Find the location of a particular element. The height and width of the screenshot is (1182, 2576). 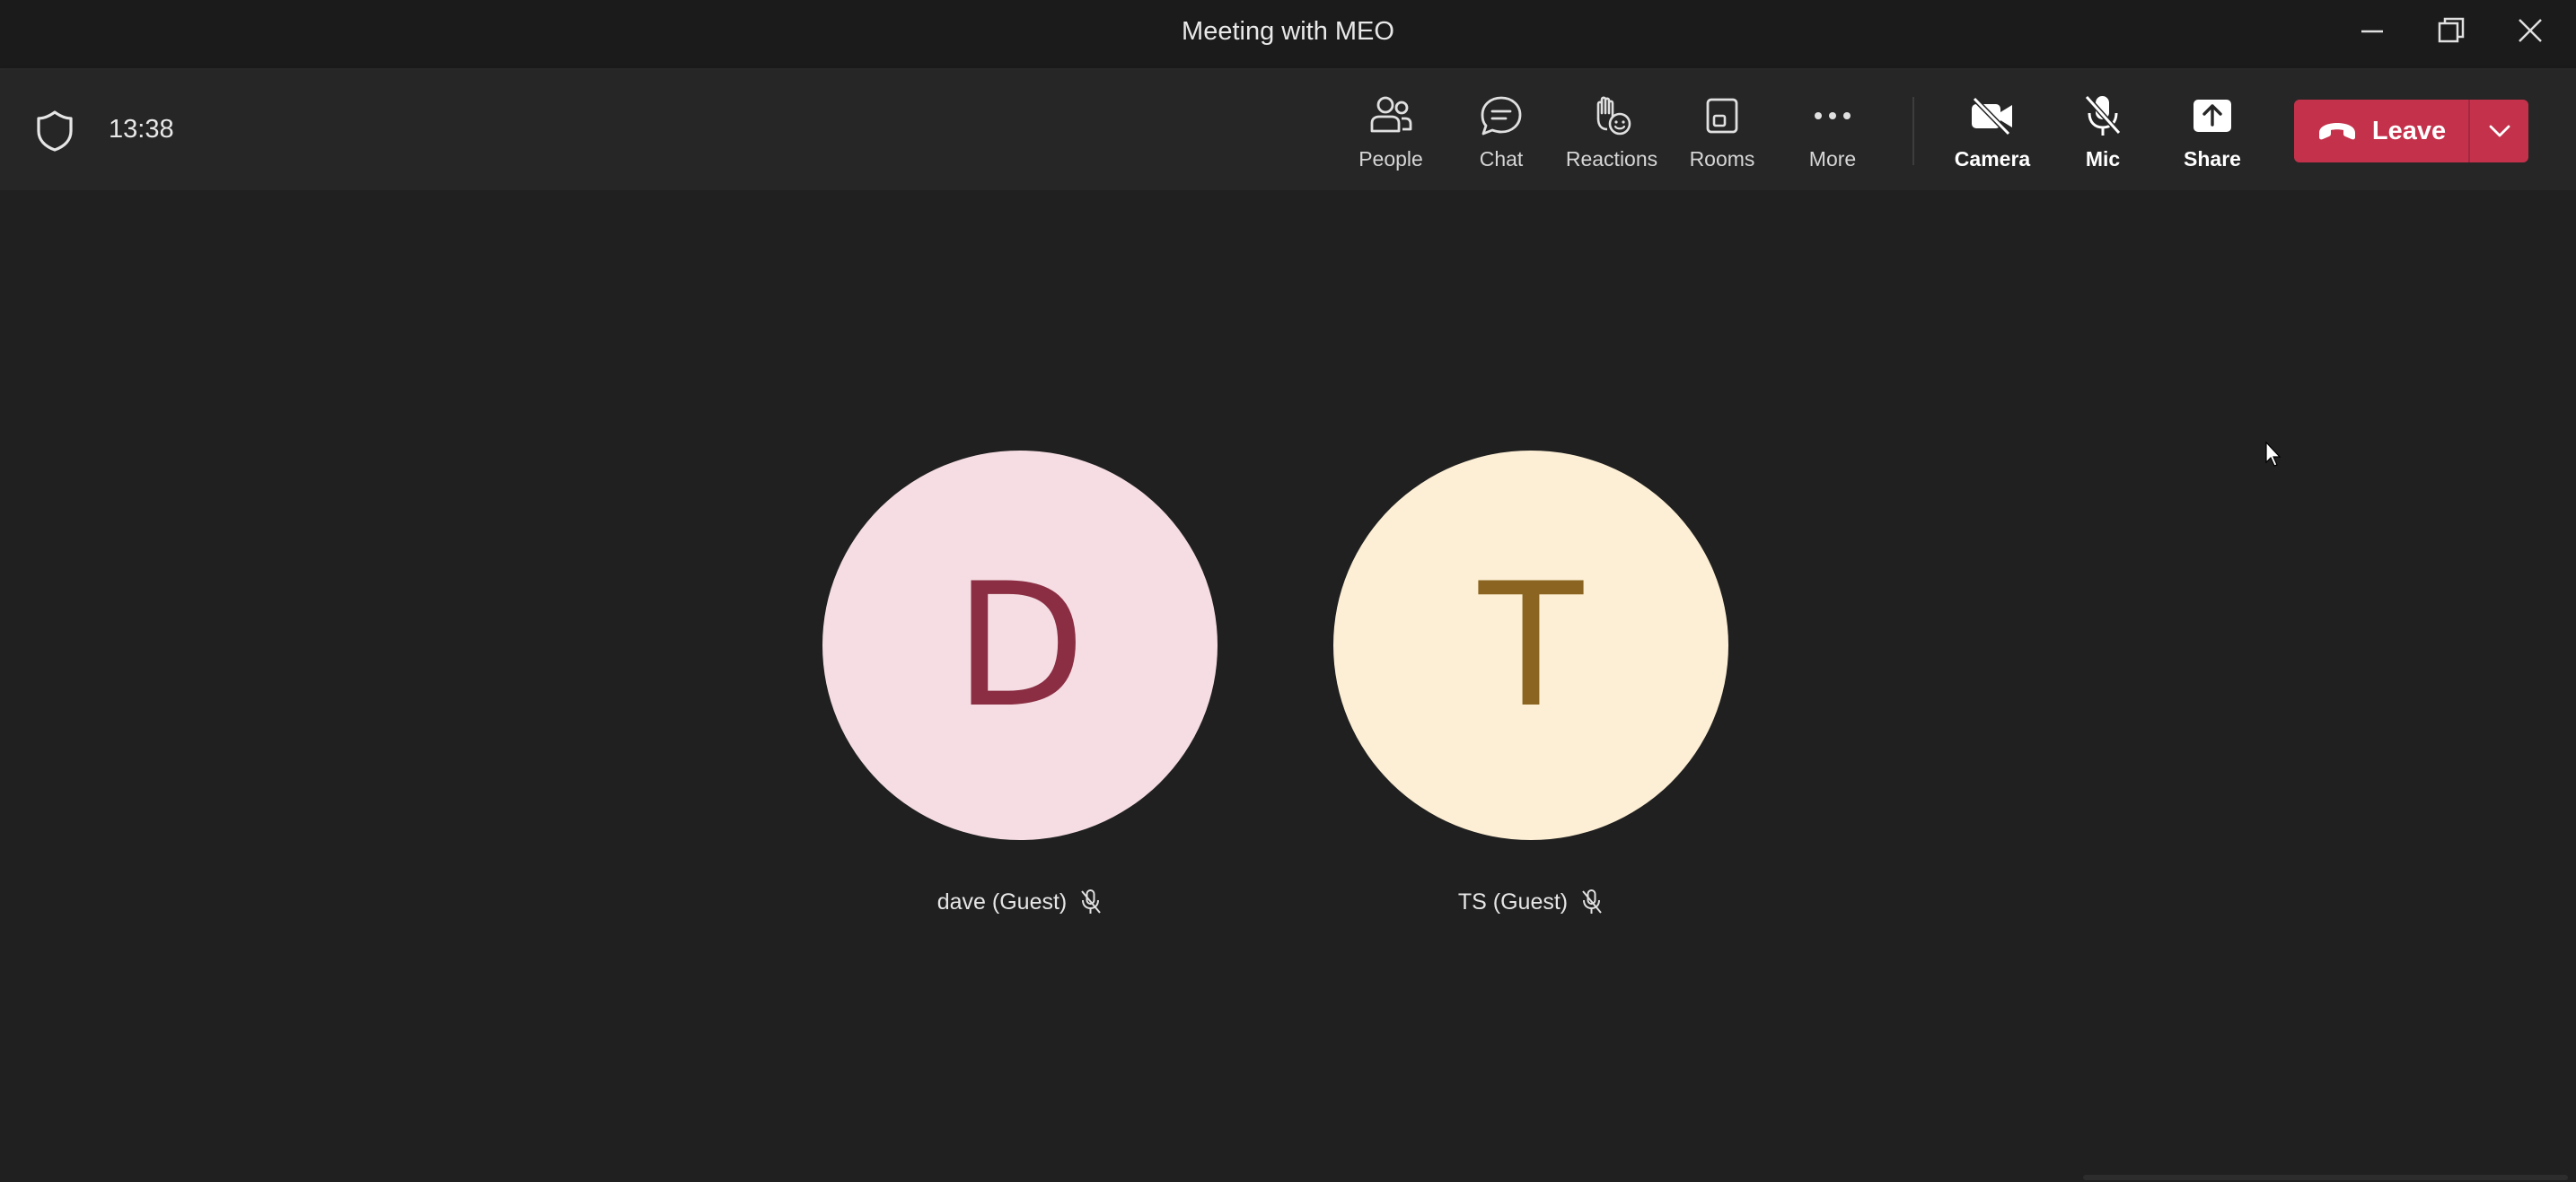

rooms-button: Rooms is located at coordinates (1722, 134).